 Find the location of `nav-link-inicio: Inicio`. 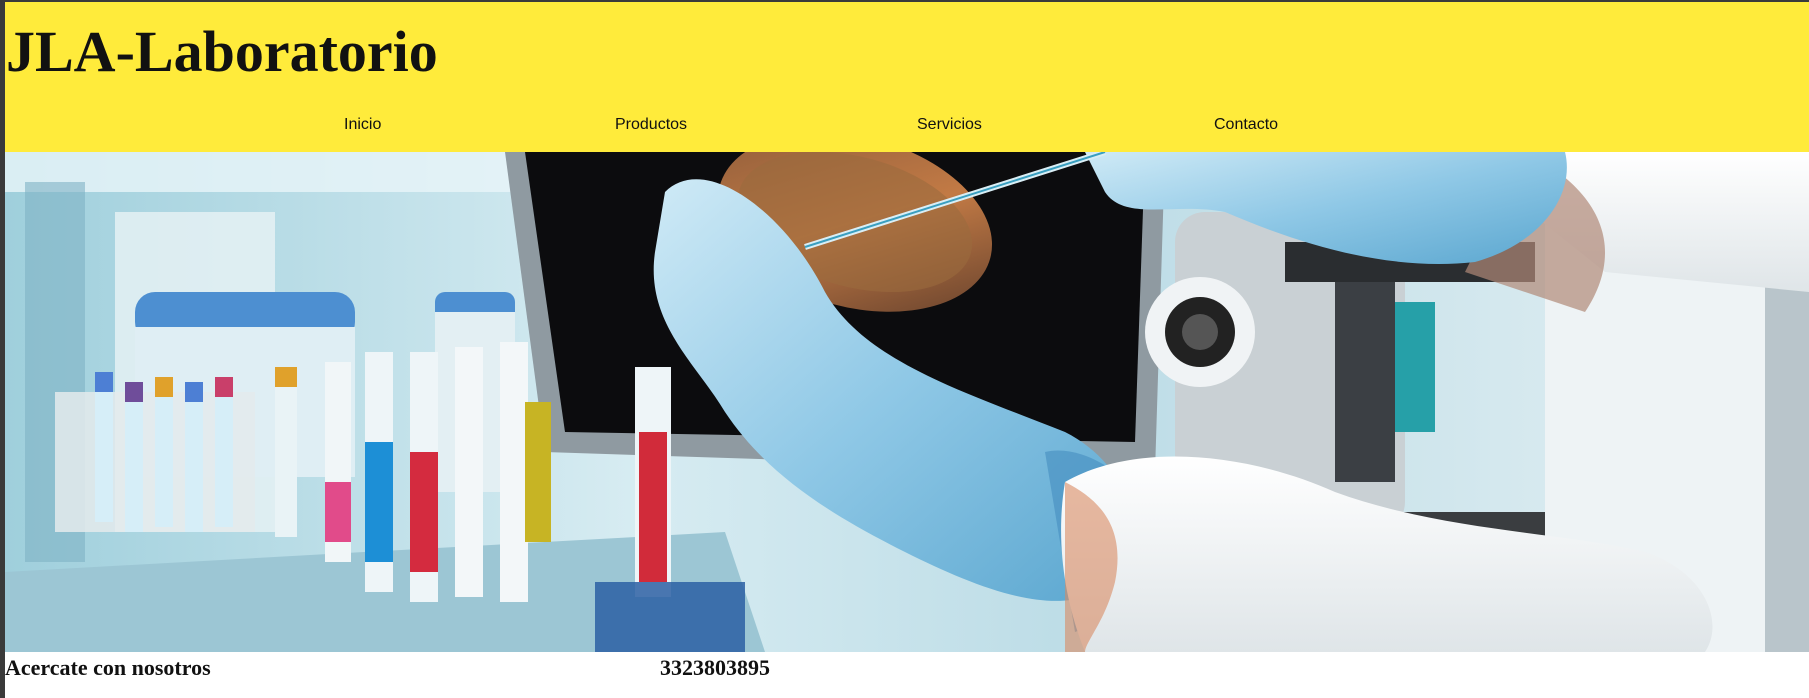

nav-link-inicio: Inicio is located at coordinates (362, 125).